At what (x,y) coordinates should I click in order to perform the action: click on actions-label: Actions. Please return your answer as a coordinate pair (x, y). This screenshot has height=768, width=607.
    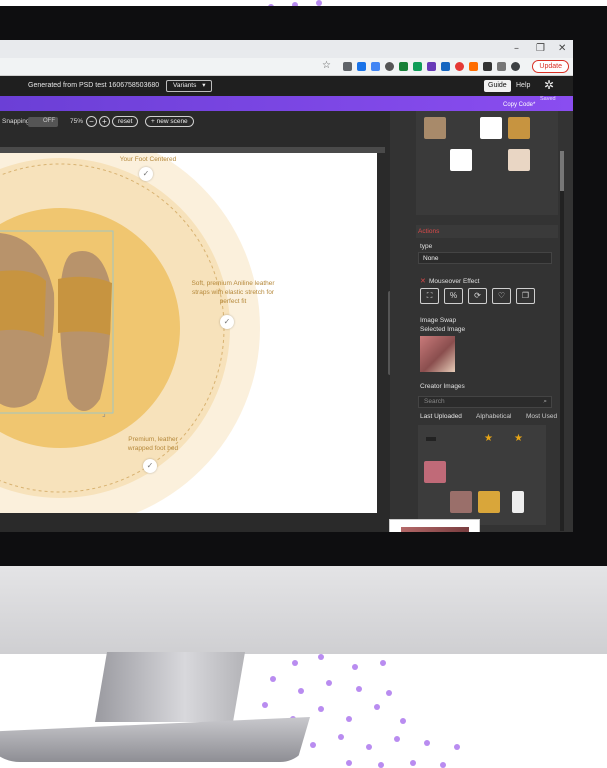
    Looking at the image, I should click on (429, 231).